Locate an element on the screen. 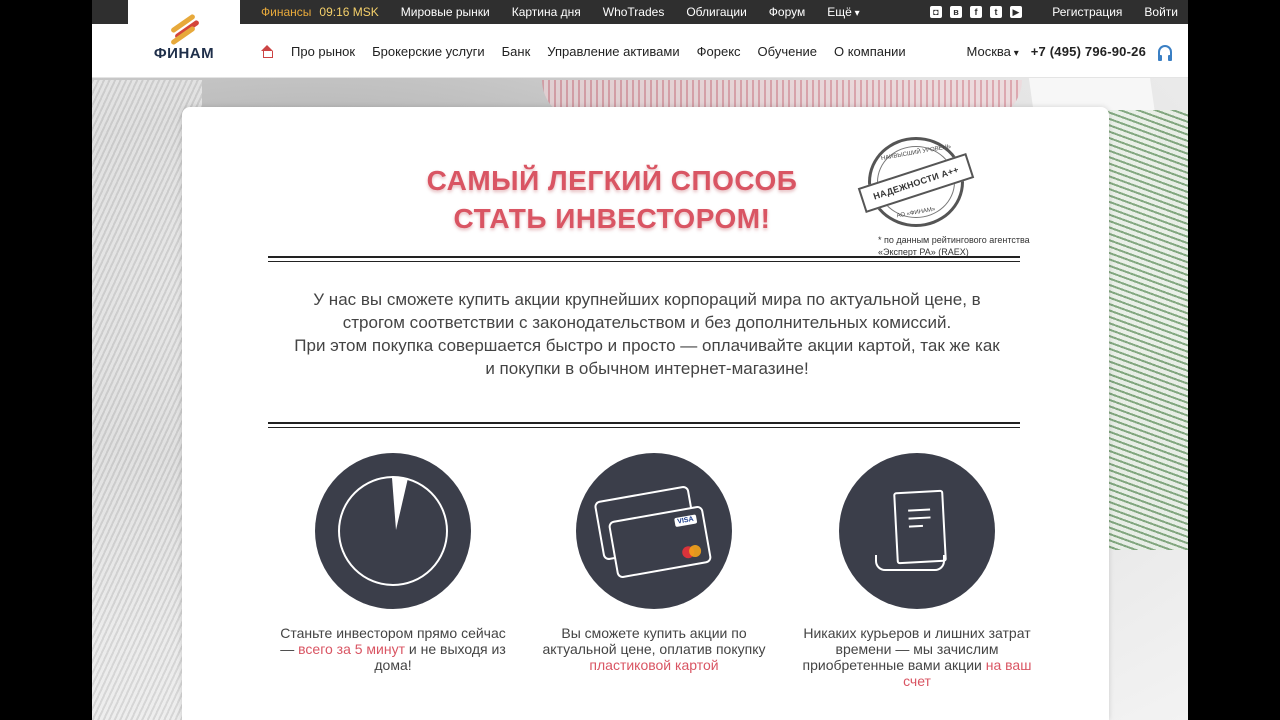 The width and height of the screenshot is (1280, 720). hero-line-2: СТАТЬ ИНВЕСТОРОМ! is located at coordinates (612, 218).